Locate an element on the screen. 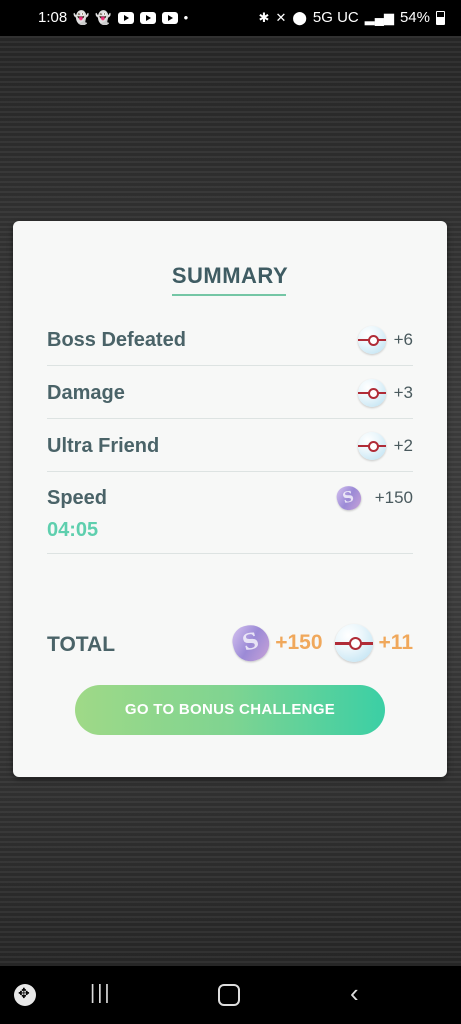 Image resolution: width=461 pixels, height=1024 pixels. status-bar: 1:08 👻 👻 • ✱ ✕ ⬤ 5G UC ▂▄▆ 54% is located at coordinates (230, 18).